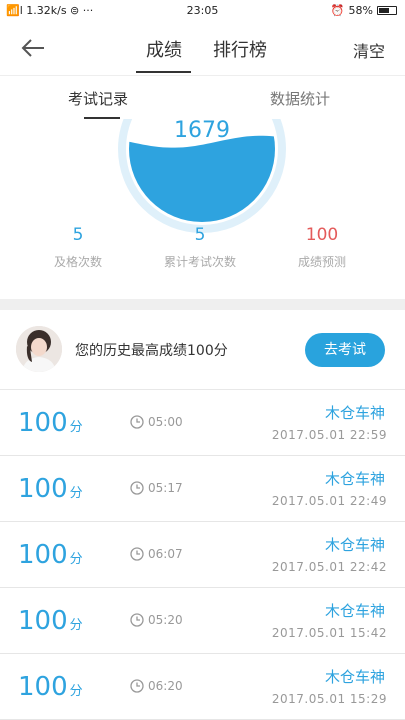 Image resolution: width=405 pixels, height=720 pixels. What do you see at coordinates (199, 262) in the screenshot?
I see `stat-label: 累计考试次数` at bounding box center [199, 262].